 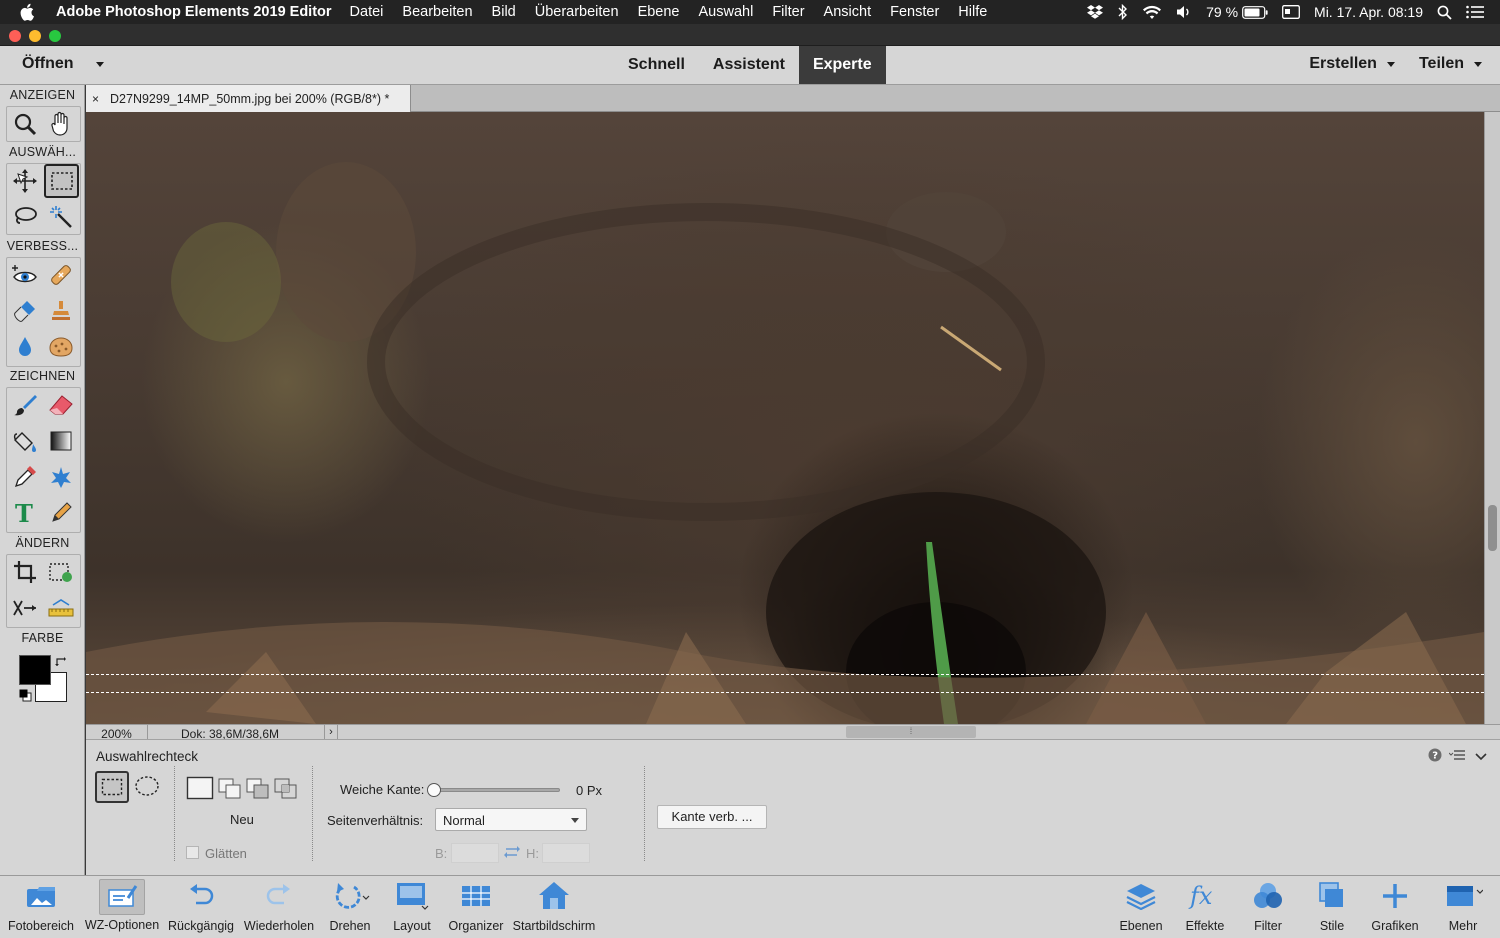 What do you see at coordinates (1444, 12) in the screenshot?
I see `spotlight-search-icon` at bounding box center [1444, 12].